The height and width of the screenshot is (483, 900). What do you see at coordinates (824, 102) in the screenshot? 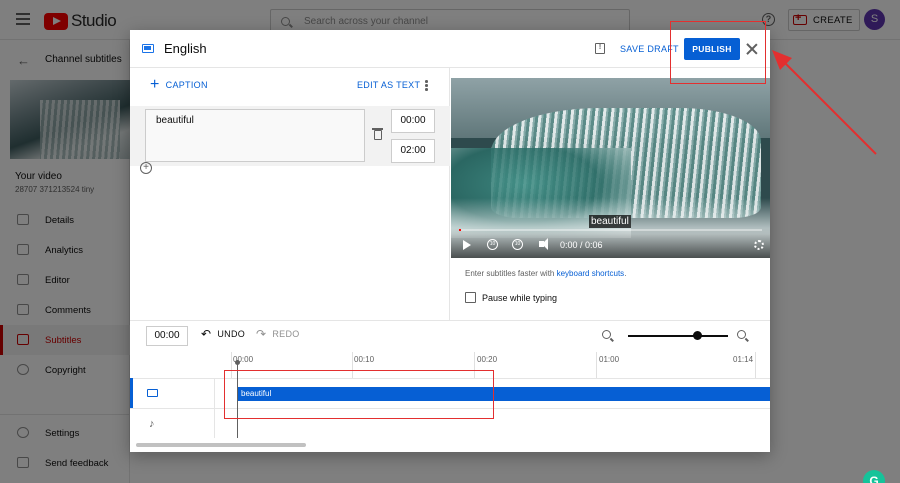
I see `annotation-arrow` at bounding box center [824, 102].